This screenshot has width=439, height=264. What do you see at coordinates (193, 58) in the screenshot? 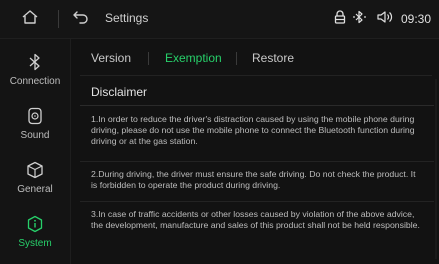
I see `tab-exemption: Exemption` at bounding box center [193, 58].